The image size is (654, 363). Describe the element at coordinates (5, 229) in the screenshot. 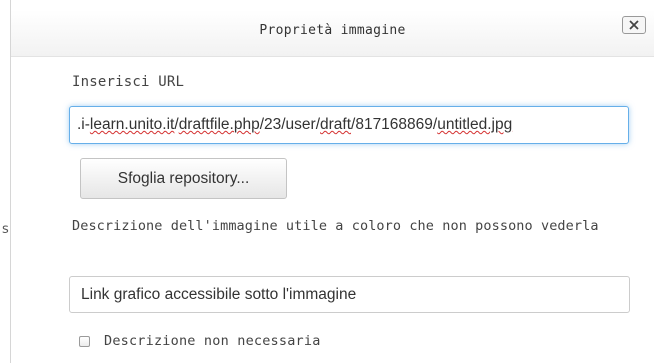

I see `background-partial-text: s` at that location.